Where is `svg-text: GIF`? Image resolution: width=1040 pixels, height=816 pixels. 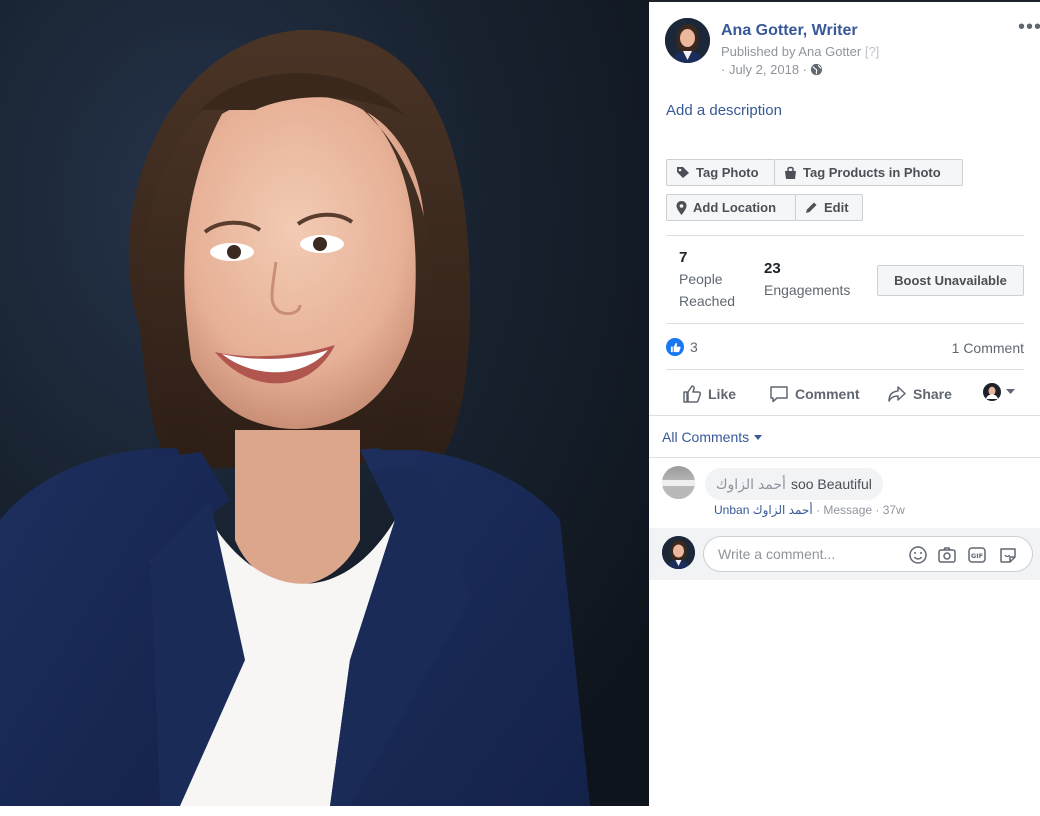
svg-text: GIF is located at coordinates (977, 556).